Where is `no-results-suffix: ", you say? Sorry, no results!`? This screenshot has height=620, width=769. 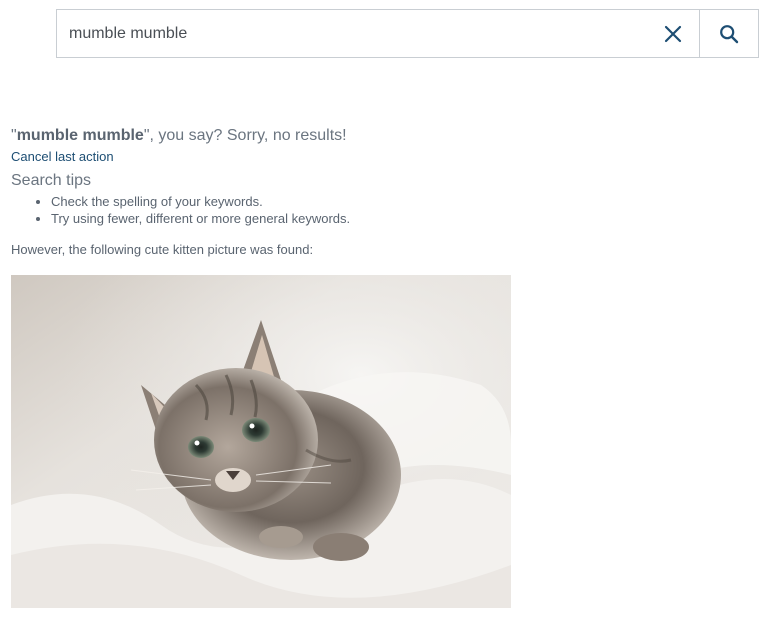
no-results-suffix: ", you say? Sorry, no results! is located at coordinates (245, 135).